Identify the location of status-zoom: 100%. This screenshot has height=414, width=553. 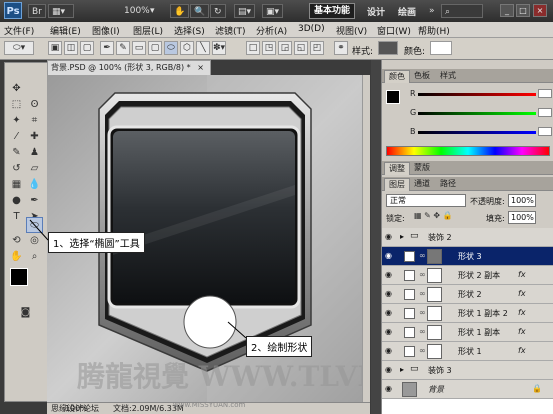
(76, 408).